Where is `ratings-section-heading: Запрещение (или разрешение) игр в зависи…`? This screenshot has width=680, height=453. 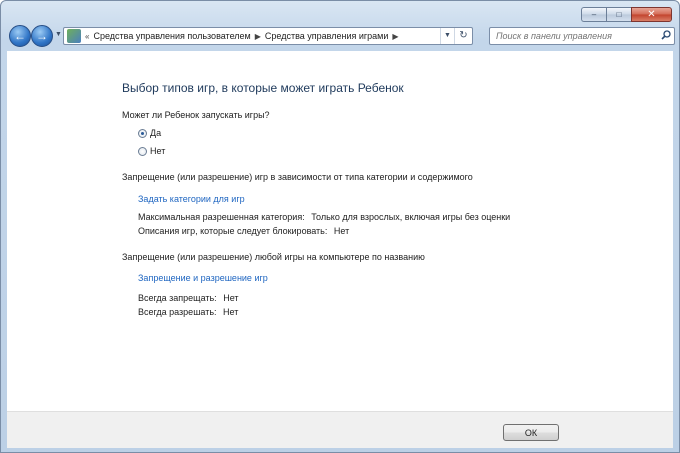 ratings-section-heading: Запрещение (или разрешение) игр в зависи… is located at coordinates (297, 177).